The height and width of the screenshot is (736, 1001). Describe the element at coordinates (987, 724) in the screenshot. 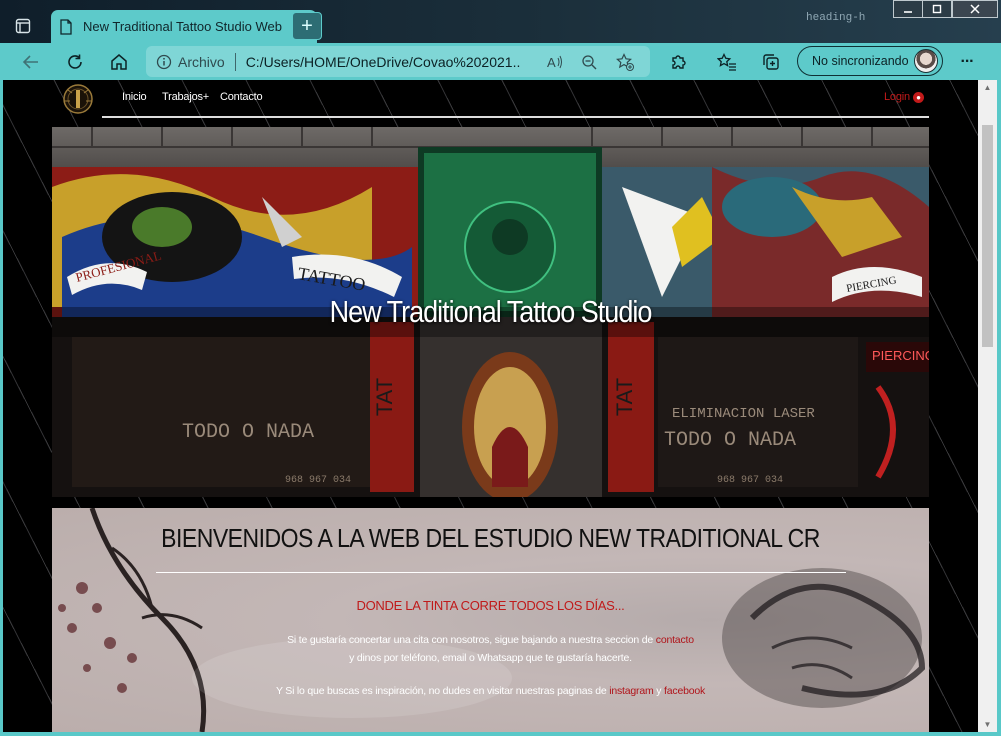

I see `scroll-down-arrow-icon: ▼` at that location.